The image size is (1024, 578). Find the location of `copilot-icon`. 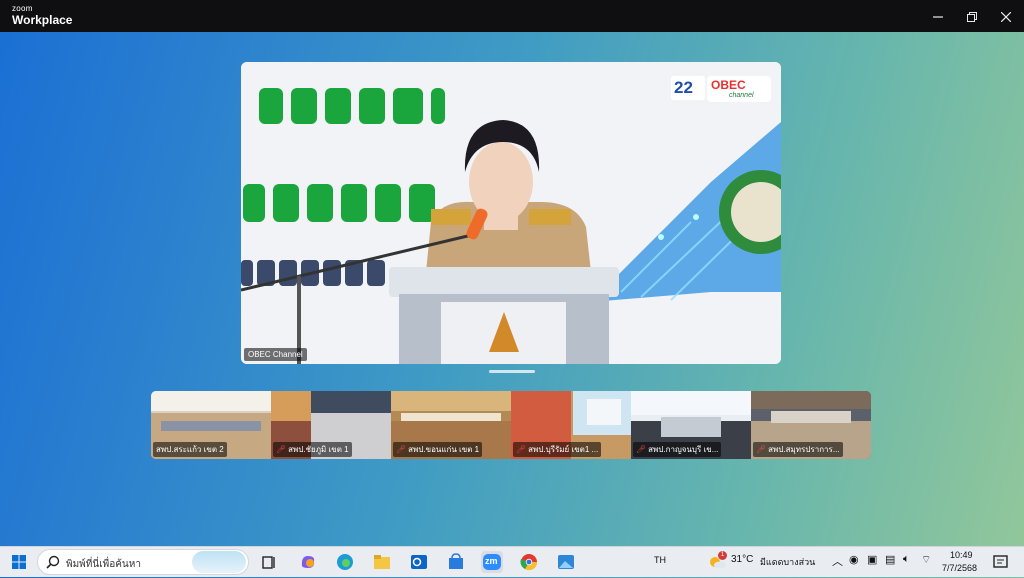

copilot-icon is located at coordinates (308, 562).